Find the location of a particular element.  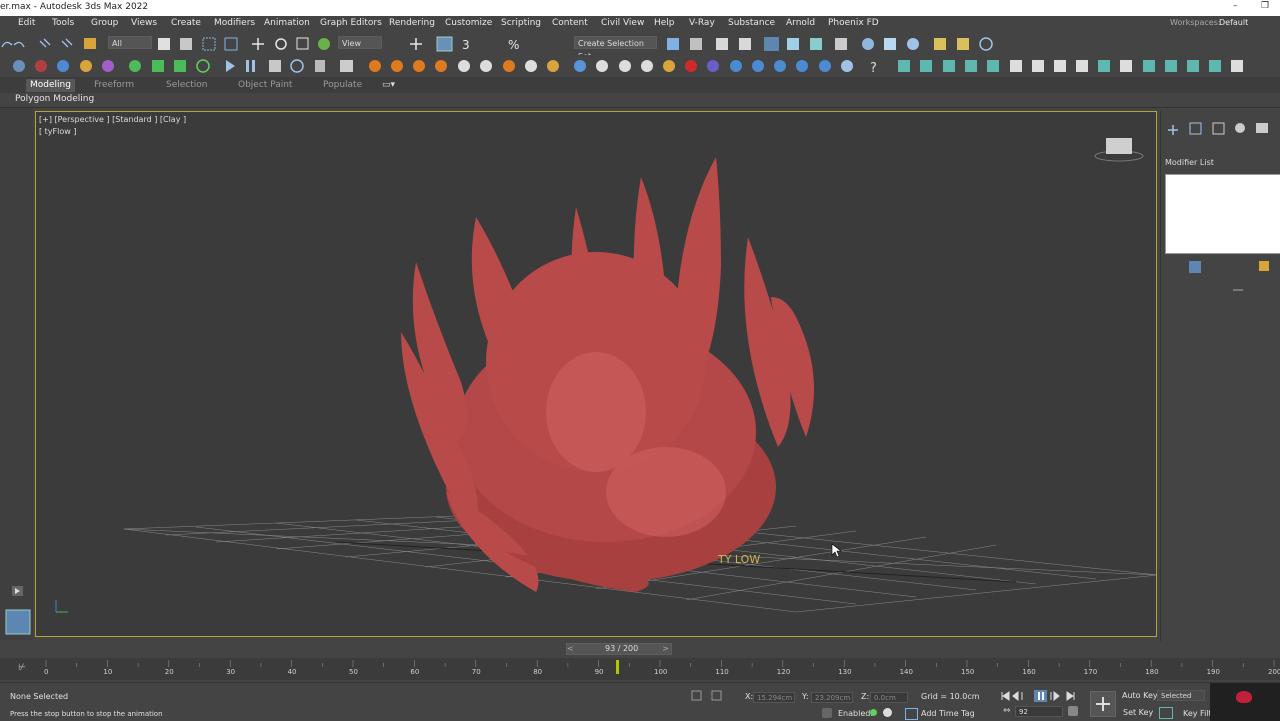

menu-substance: Substance is located at coordinates (751, 23).